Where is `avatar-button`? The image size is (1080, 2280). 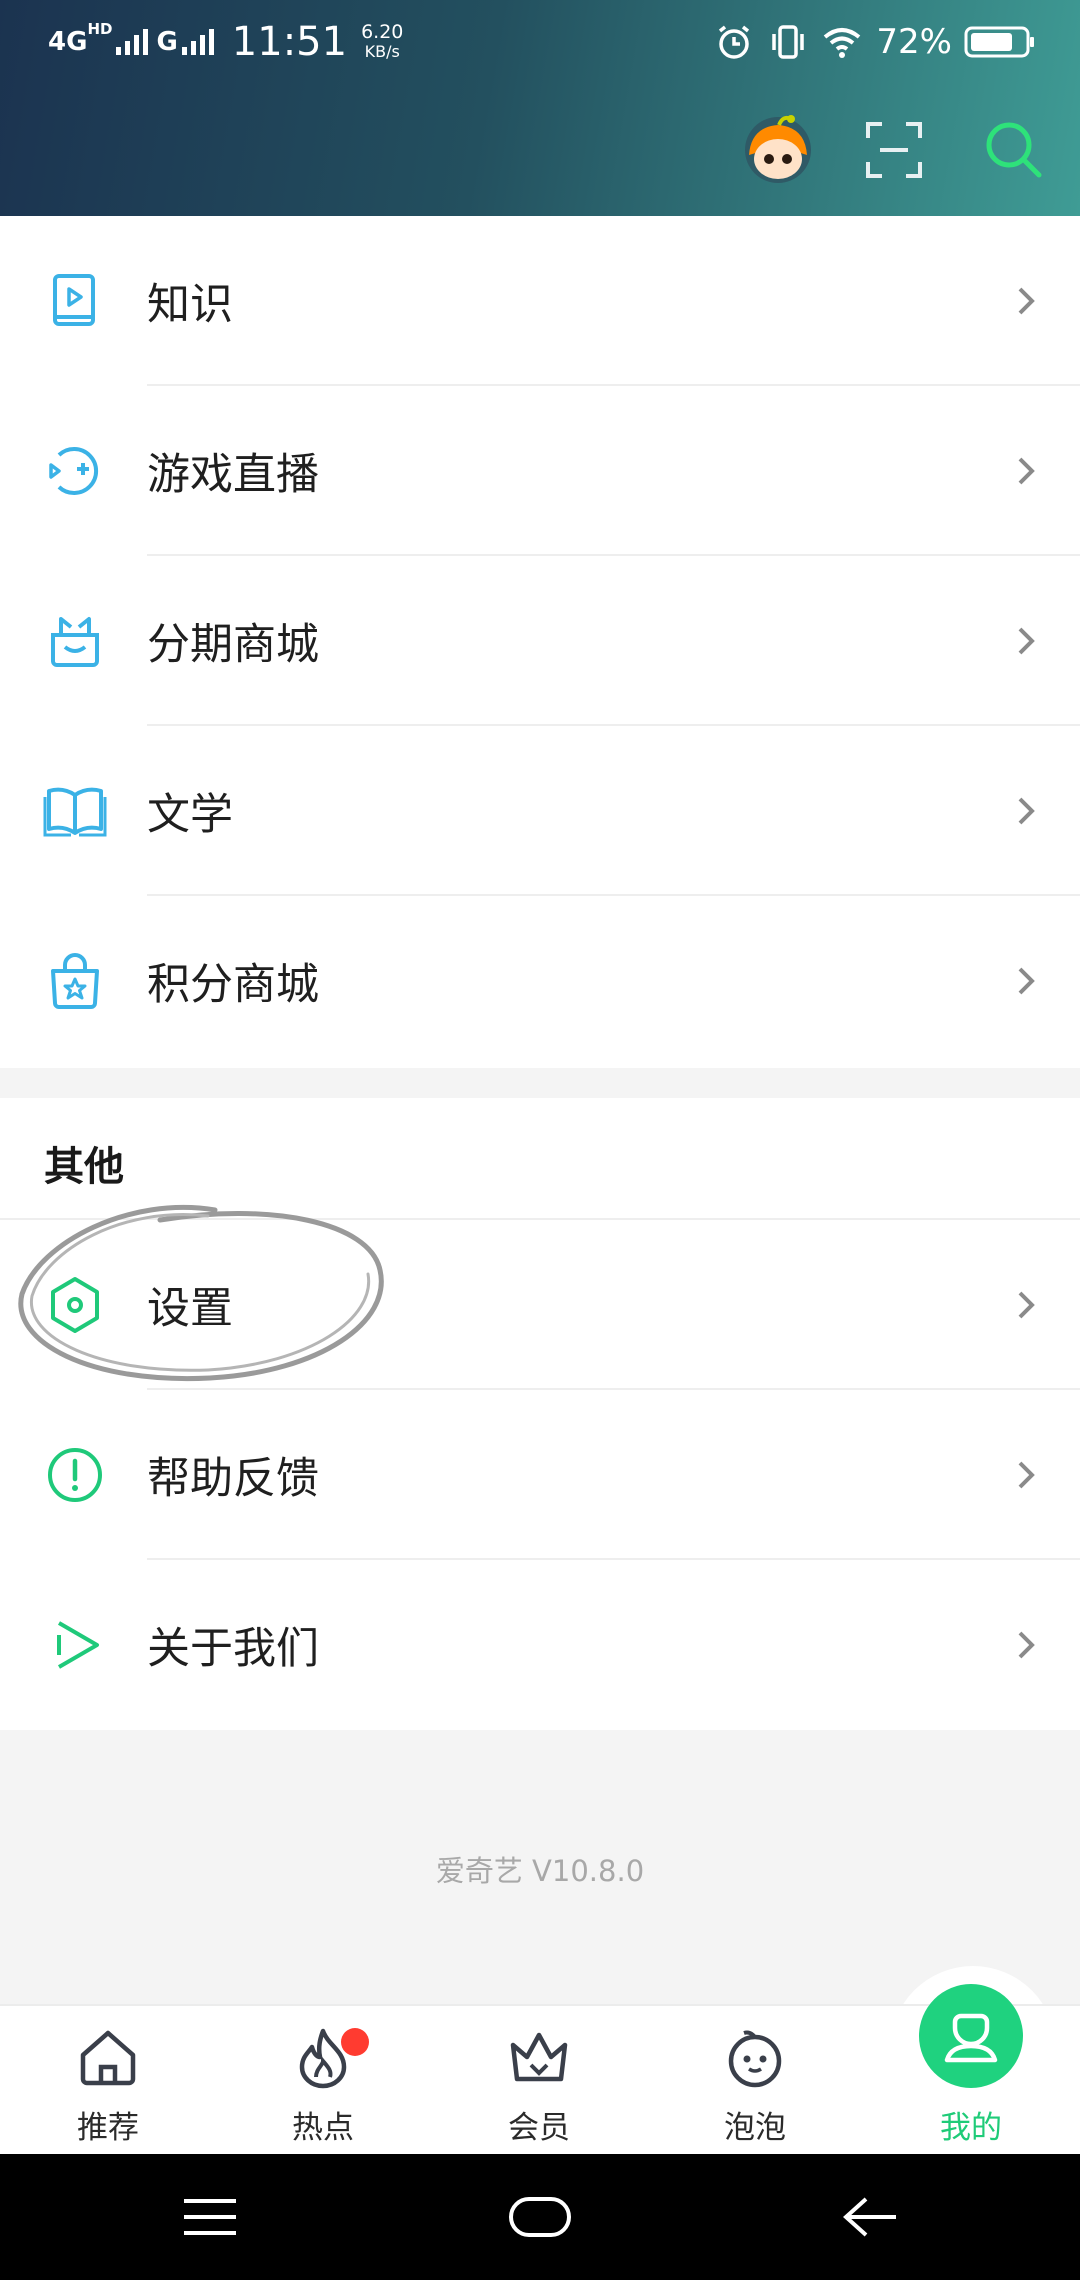
avatar-button is located at coordinates (778, 150).